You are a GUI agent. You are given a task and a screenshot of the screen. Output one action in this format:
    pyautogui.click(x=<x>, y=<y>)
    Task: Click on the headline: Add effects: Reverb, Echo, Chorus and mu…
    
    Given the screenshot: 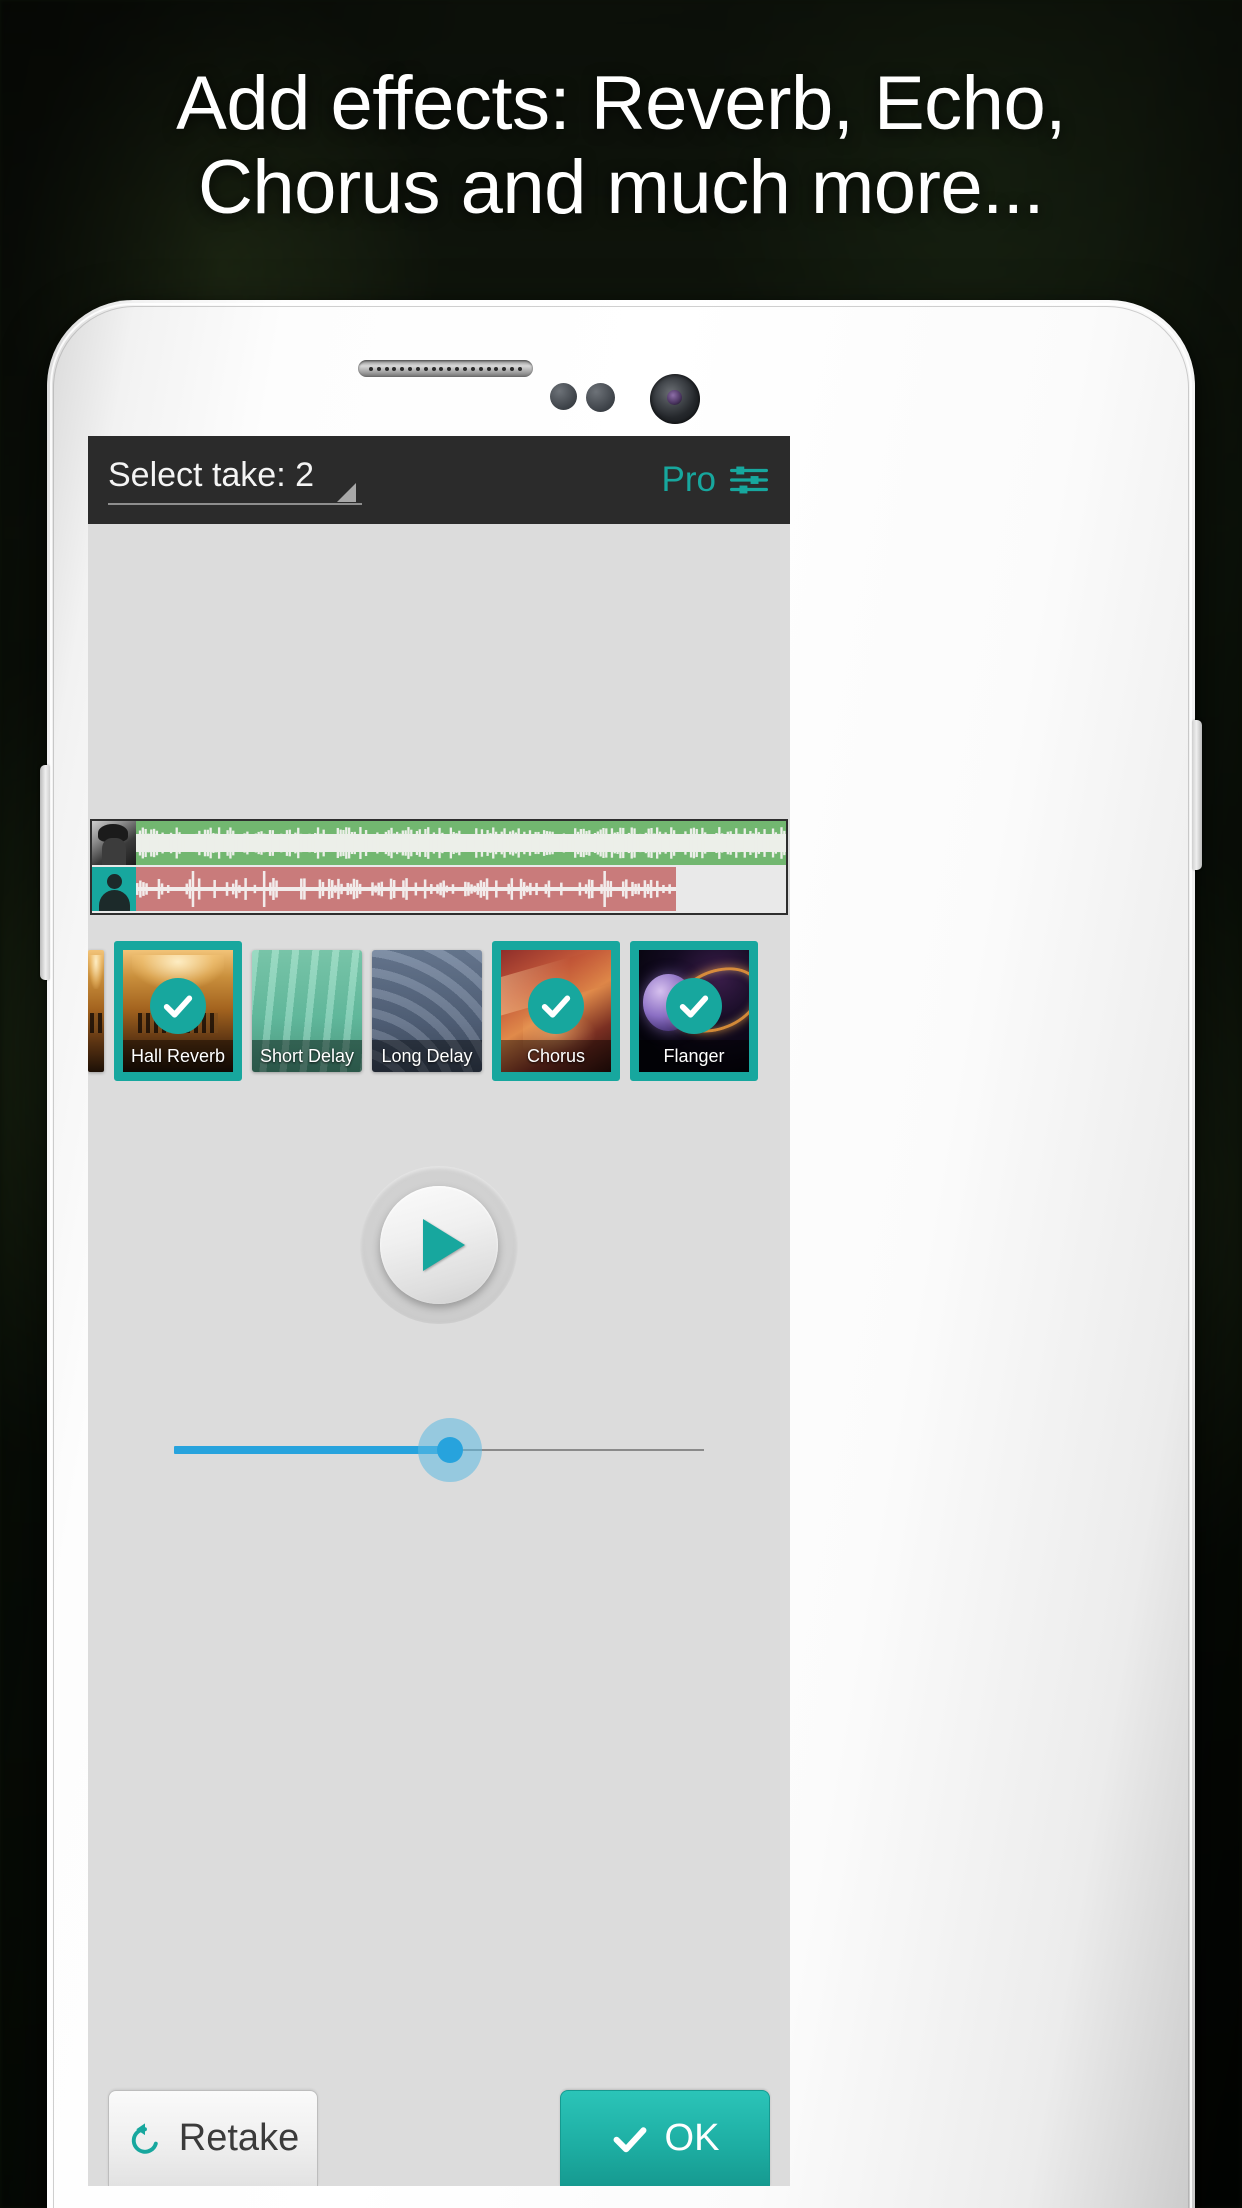 What is the action you would take?
    pyautogui.click(x=621, y=145)
    